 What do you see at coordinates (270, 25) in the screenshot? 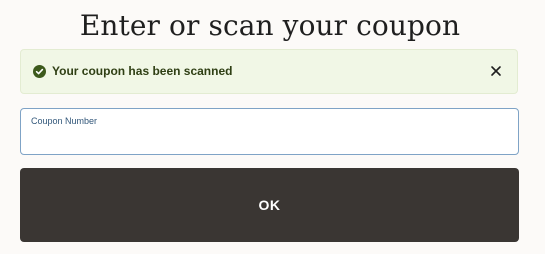
I see `page-title: Enter or scan your coupon` at bounding box center [270, 25].